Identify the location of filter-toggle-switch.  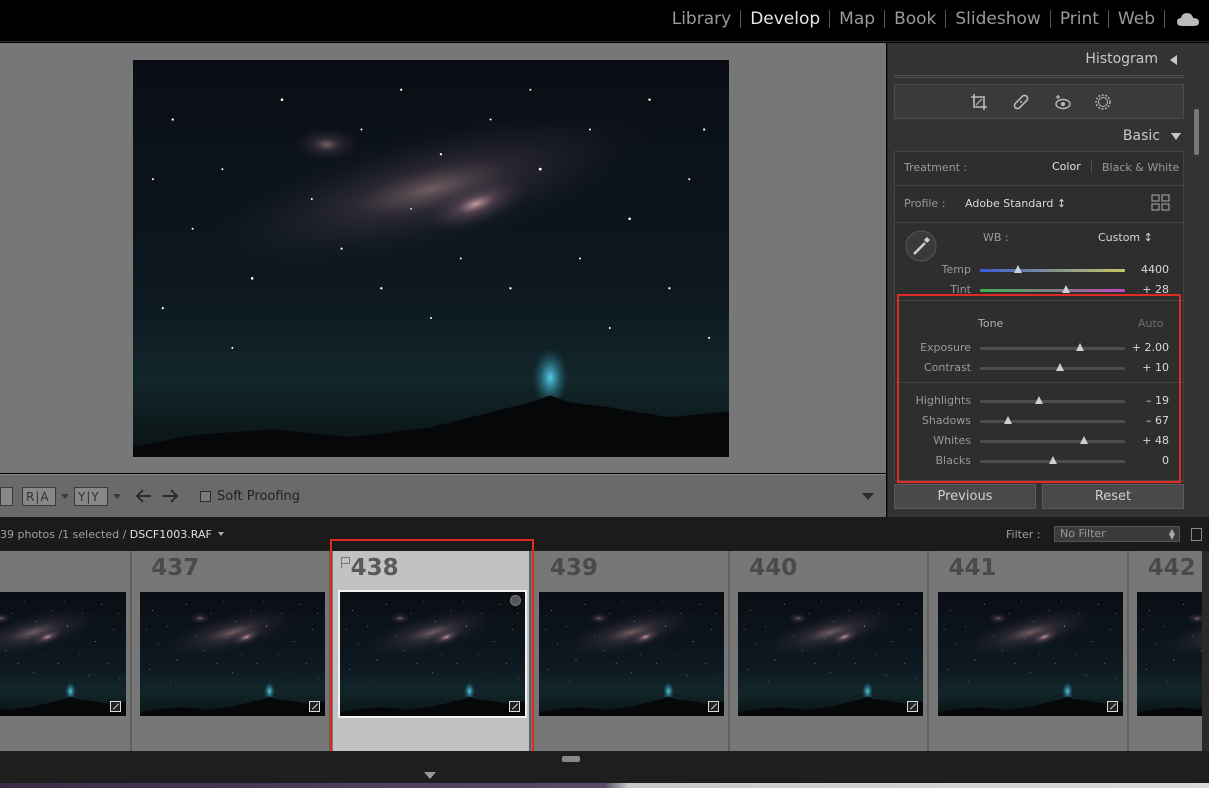
(1196, 534).